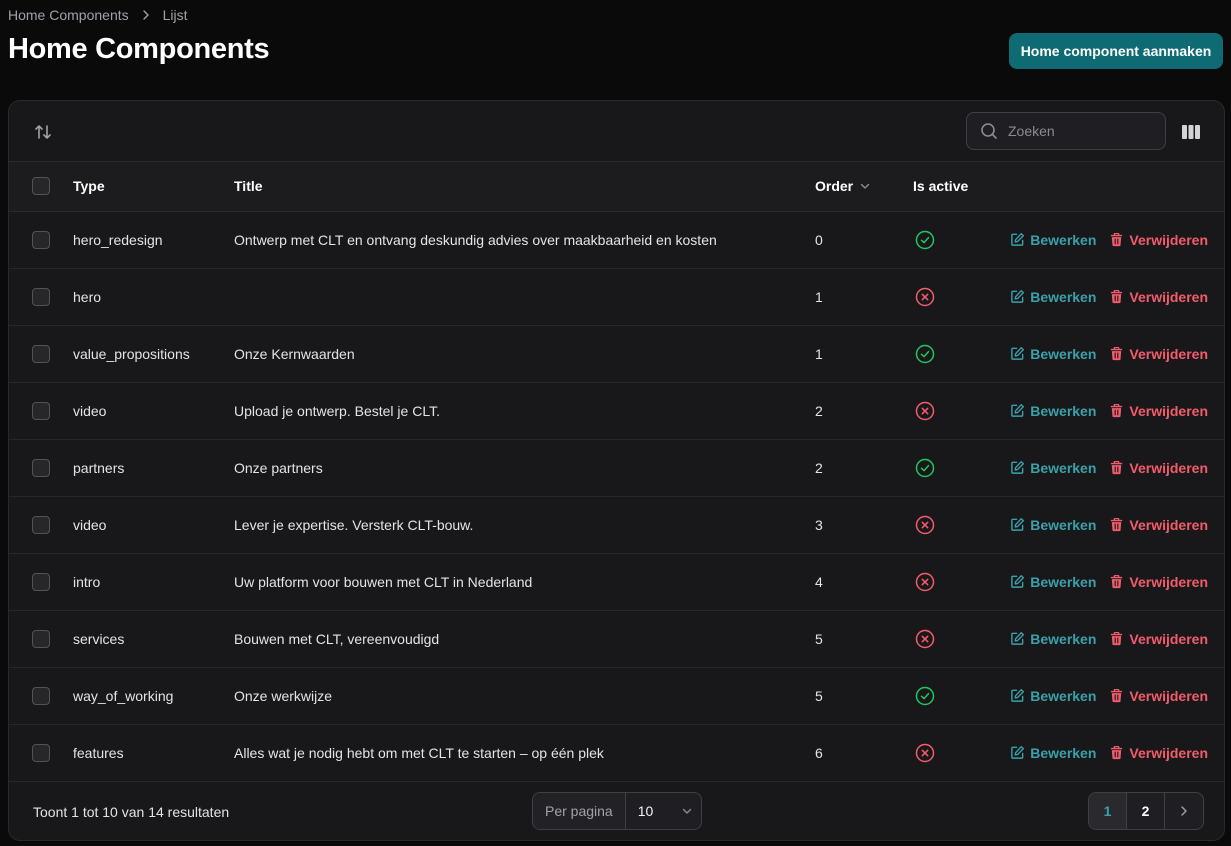  I want to click on create-home-component-button: Home component aanmaken, so click(1116, 51).